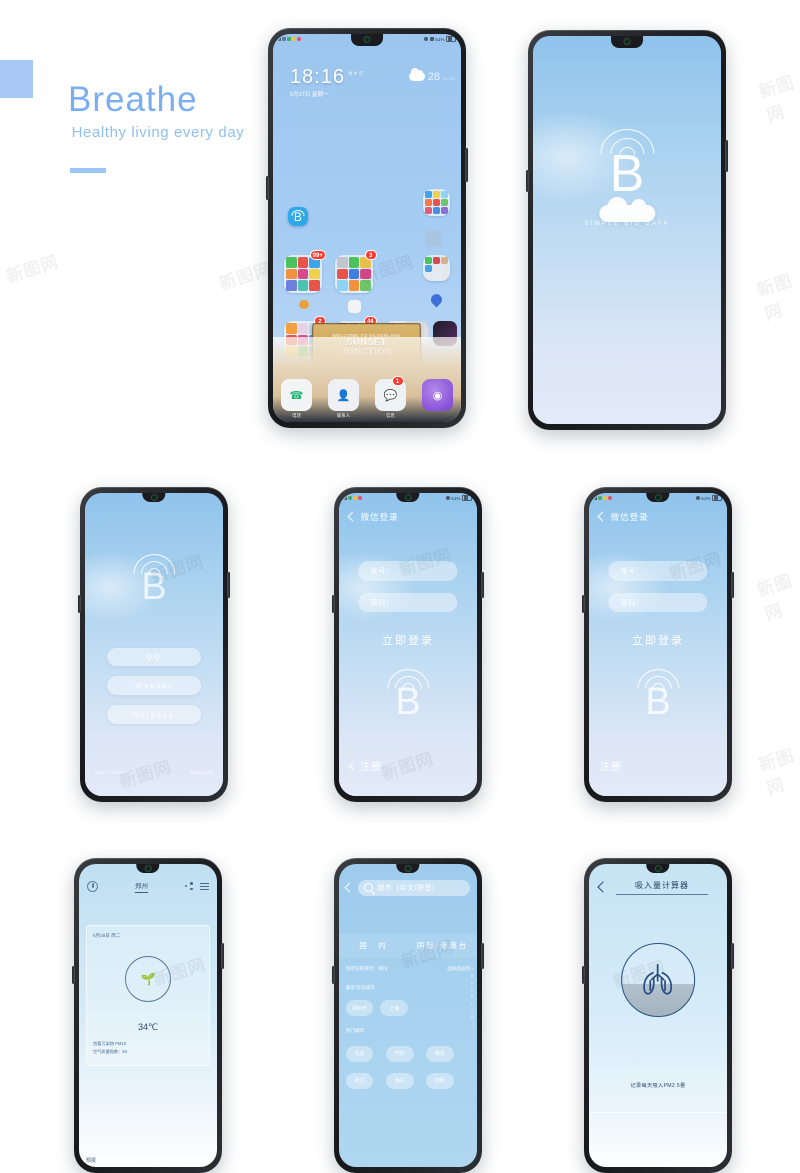 Image resolution: width=800 pixels, height=1173 pixels. Describe the element at coordinates (397, 381) in the screenshot. I see `dock-badge: 1` at that location.